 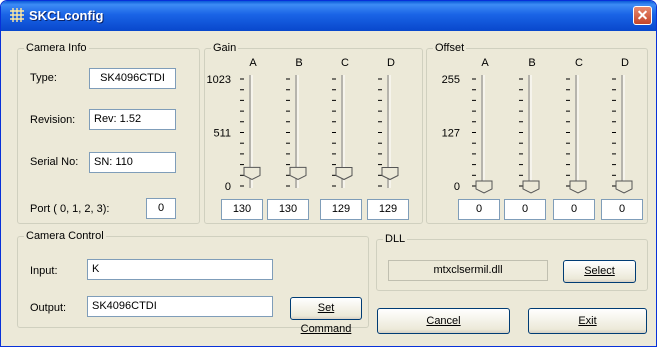 What do you see at coordinates (288, 209) in the screenshot?
I see `gain-b-field: 130` at bounding box center [288, 209].